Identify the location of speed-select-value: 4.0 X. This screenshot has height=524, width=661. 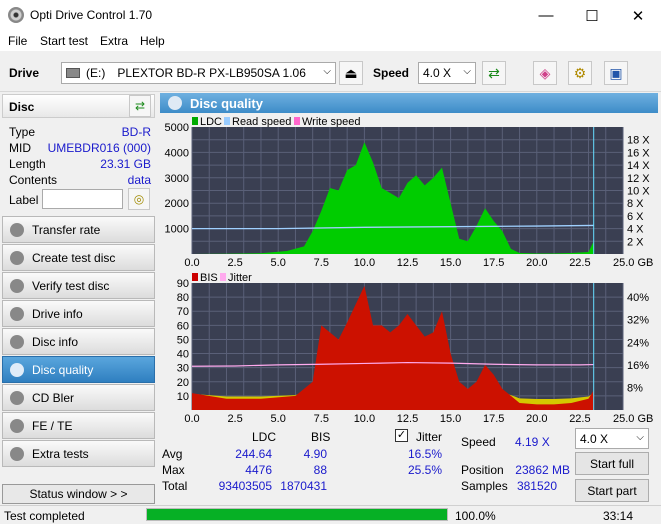
(437, 73).